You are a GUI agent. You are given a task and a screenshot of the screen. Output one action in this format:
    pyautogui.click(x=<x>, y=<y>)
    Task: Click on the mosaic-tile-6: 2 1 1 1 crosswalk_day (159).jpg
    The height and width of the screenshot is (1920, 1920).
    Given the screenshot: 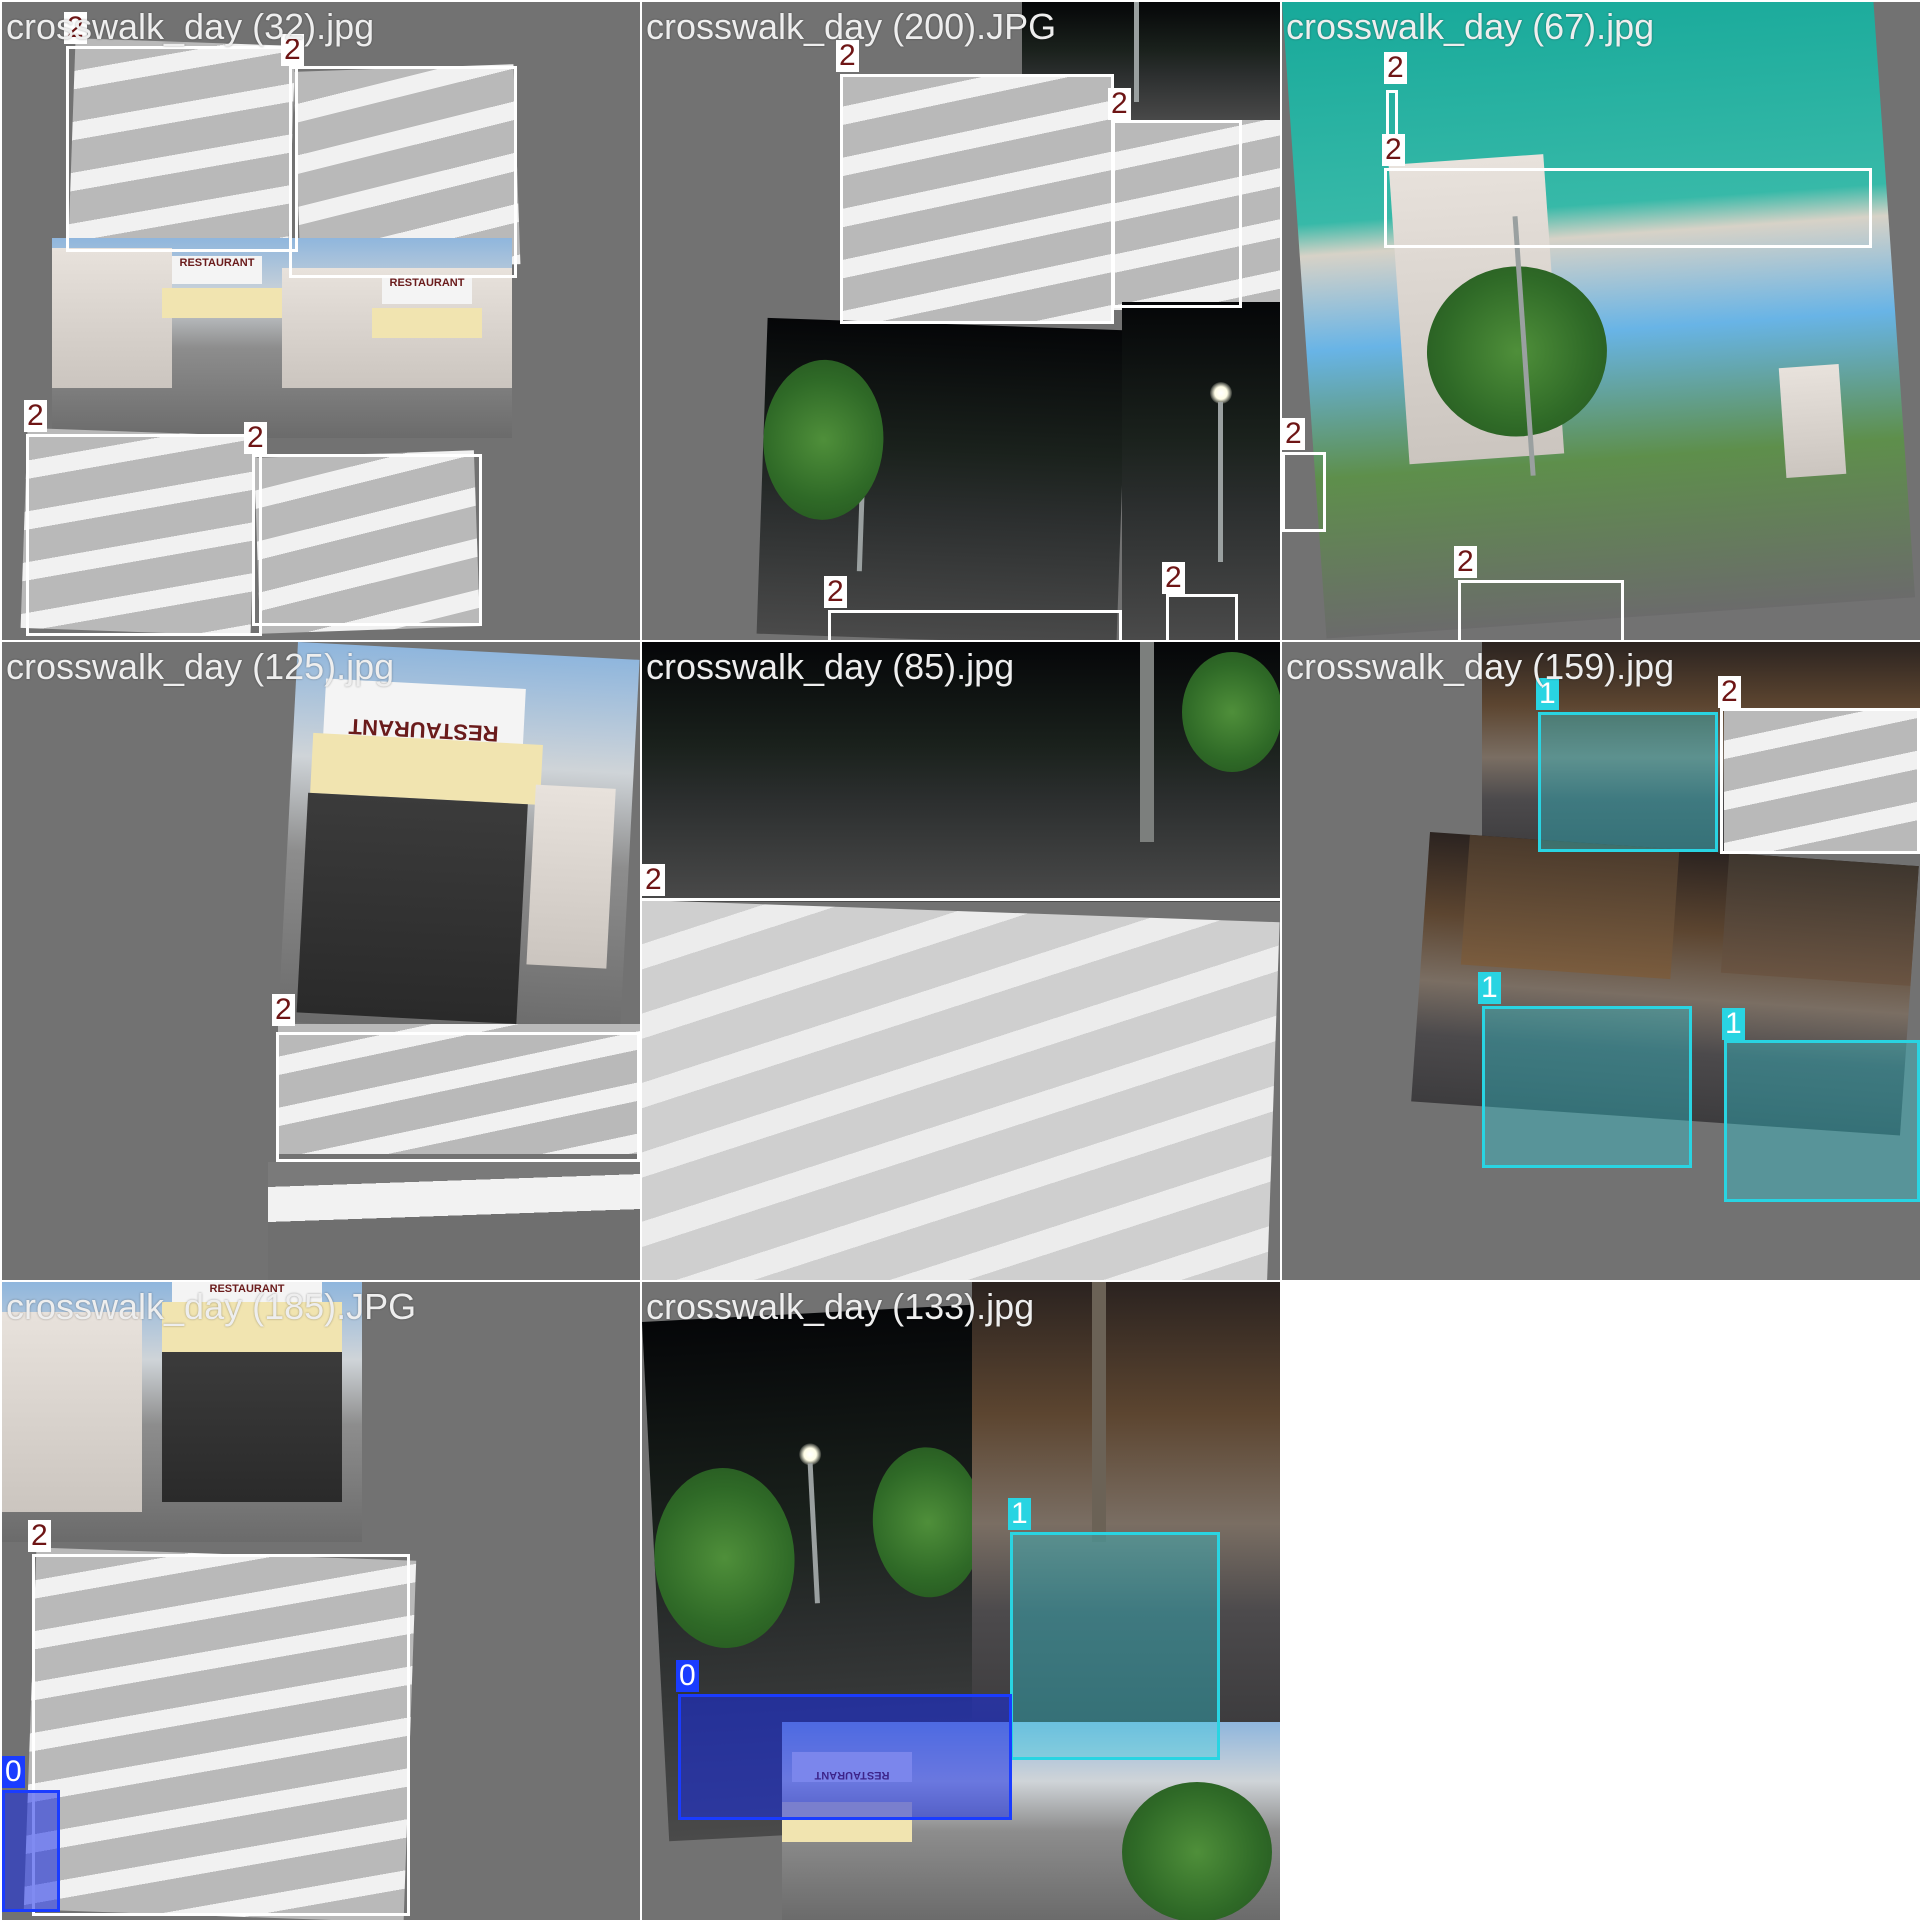 What is the action you would take?
    pyautogui.click(x=1601, y=961)
    